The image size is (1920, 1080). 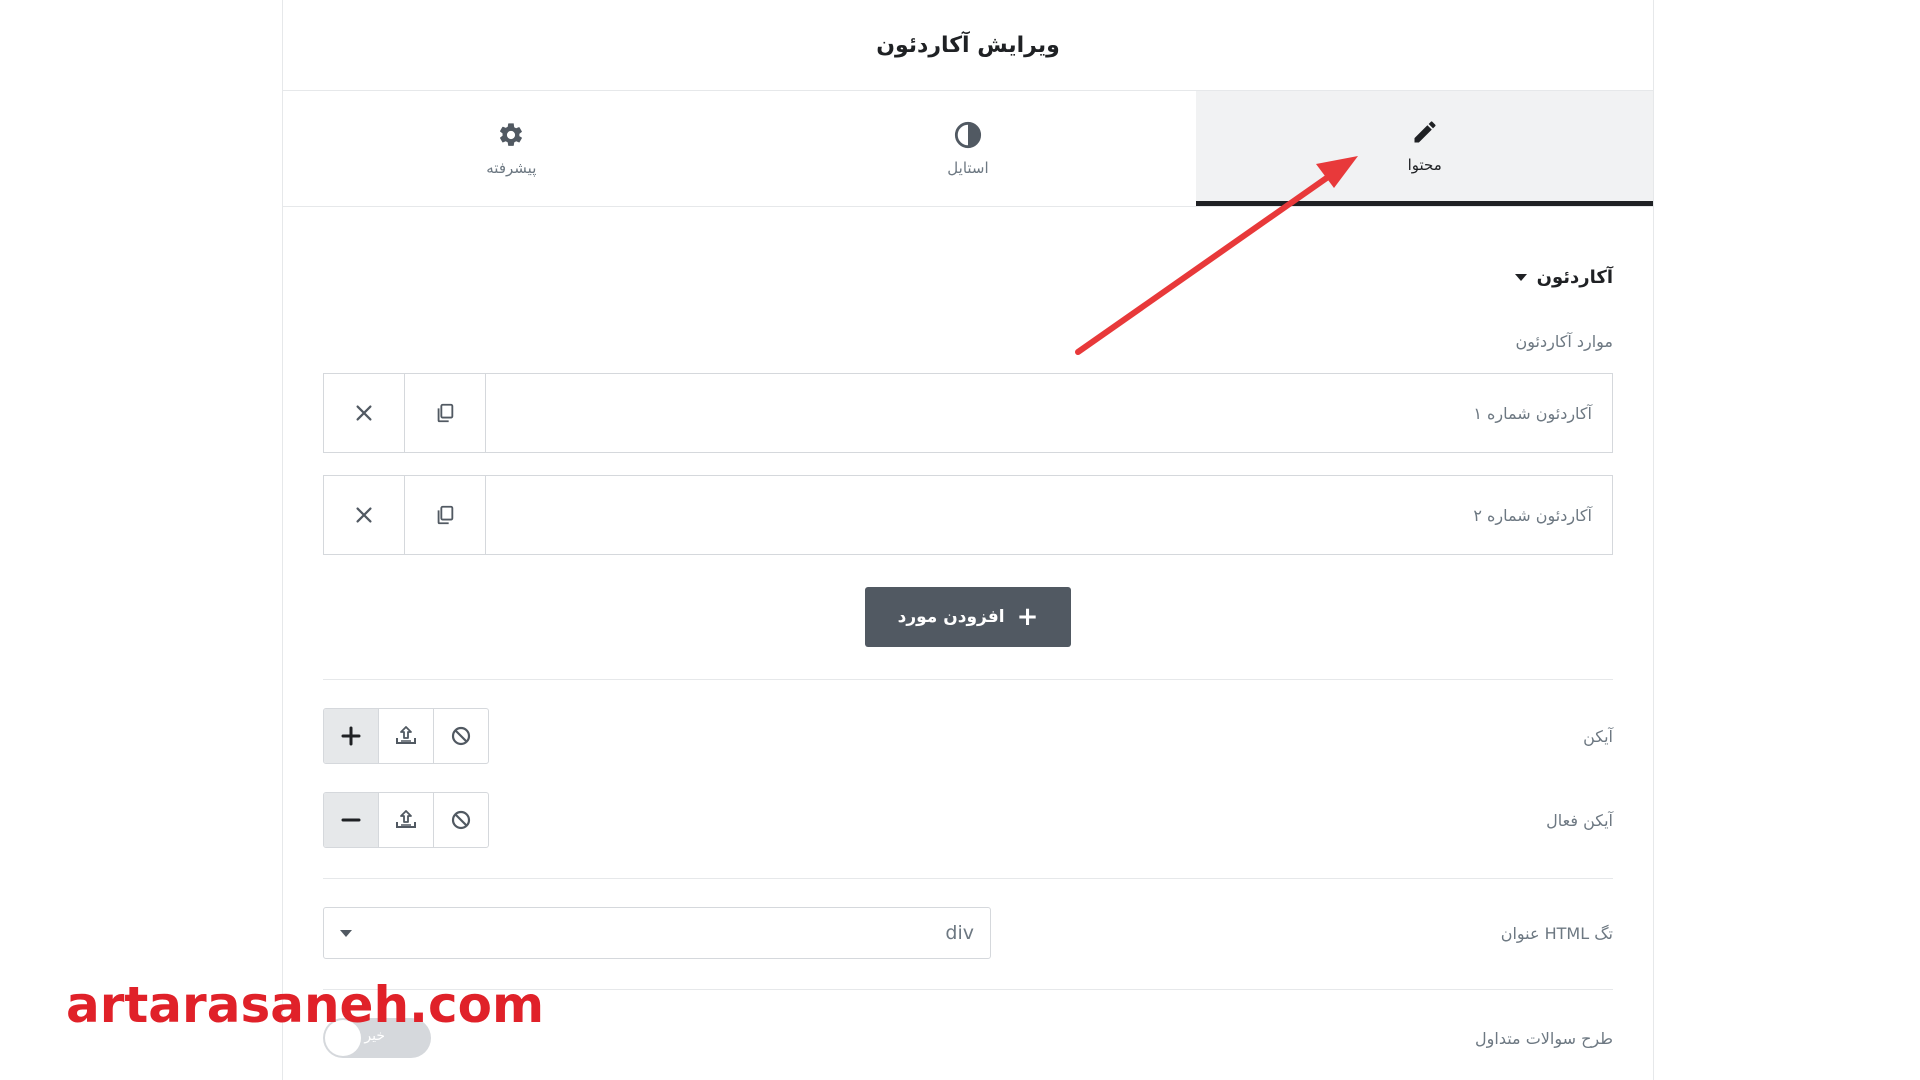 I want to click on active-icon-label: آیکن فعال, so click(x=1579, y=820).